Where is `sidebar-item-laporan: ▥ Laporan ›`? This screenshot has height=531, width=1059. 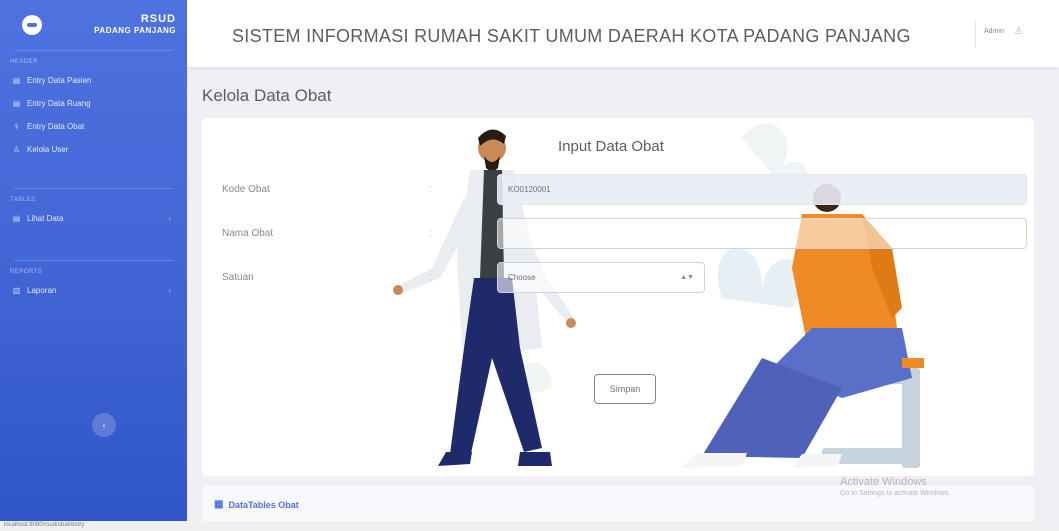
sidebar-item-laporan: ▥ Laporan › is located at coordinates (93, 290).